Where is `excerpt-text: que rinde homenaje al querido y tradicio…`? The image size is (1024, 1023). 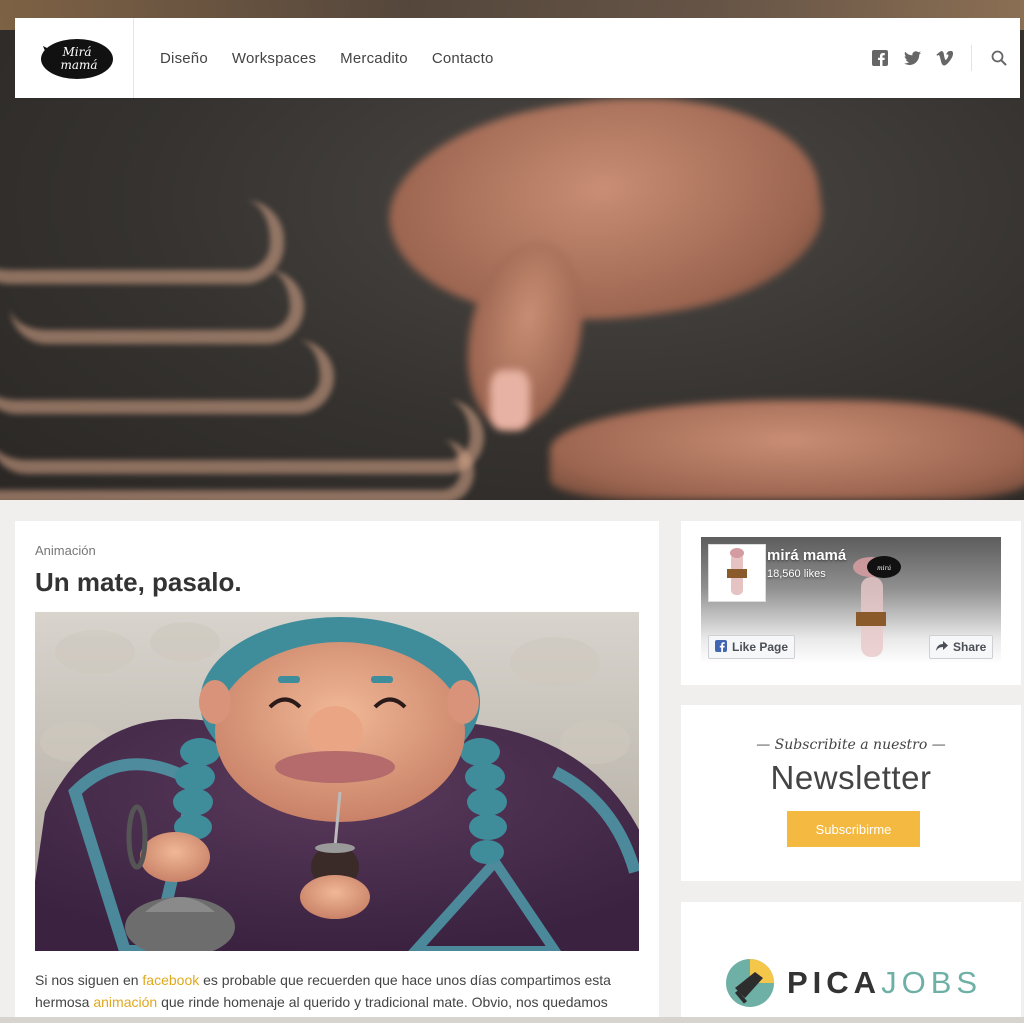 excerpt-text: que rinde homenaje al querido y tradicio… is located at coordinates (382, 1002).